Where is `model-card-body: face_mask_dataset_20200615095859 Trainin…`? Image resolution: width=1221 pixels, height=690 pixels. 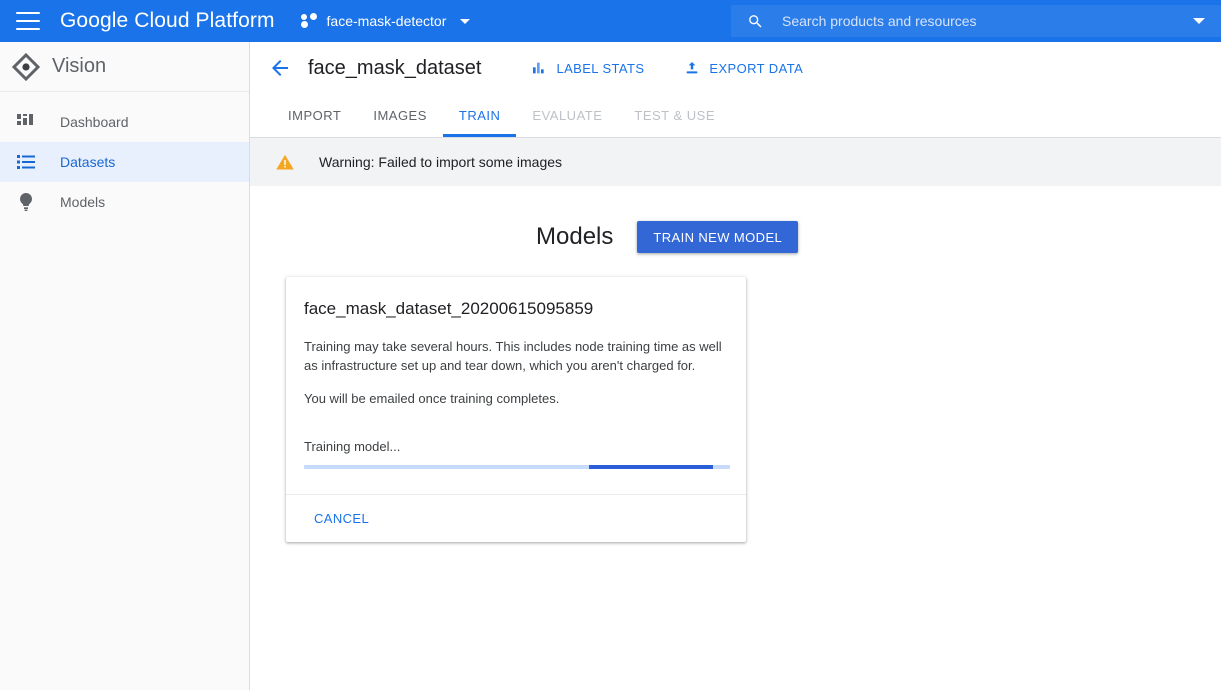 model-card-body: face_mask_dataset_20200615095859 Trainin… is located at coordinates (516, 385).